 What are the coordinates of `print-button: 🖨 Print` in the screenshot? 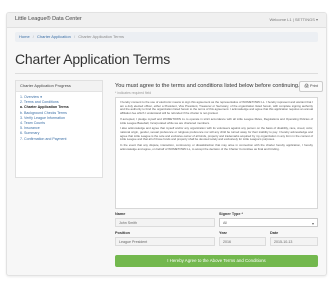 It's located at (311, 86).